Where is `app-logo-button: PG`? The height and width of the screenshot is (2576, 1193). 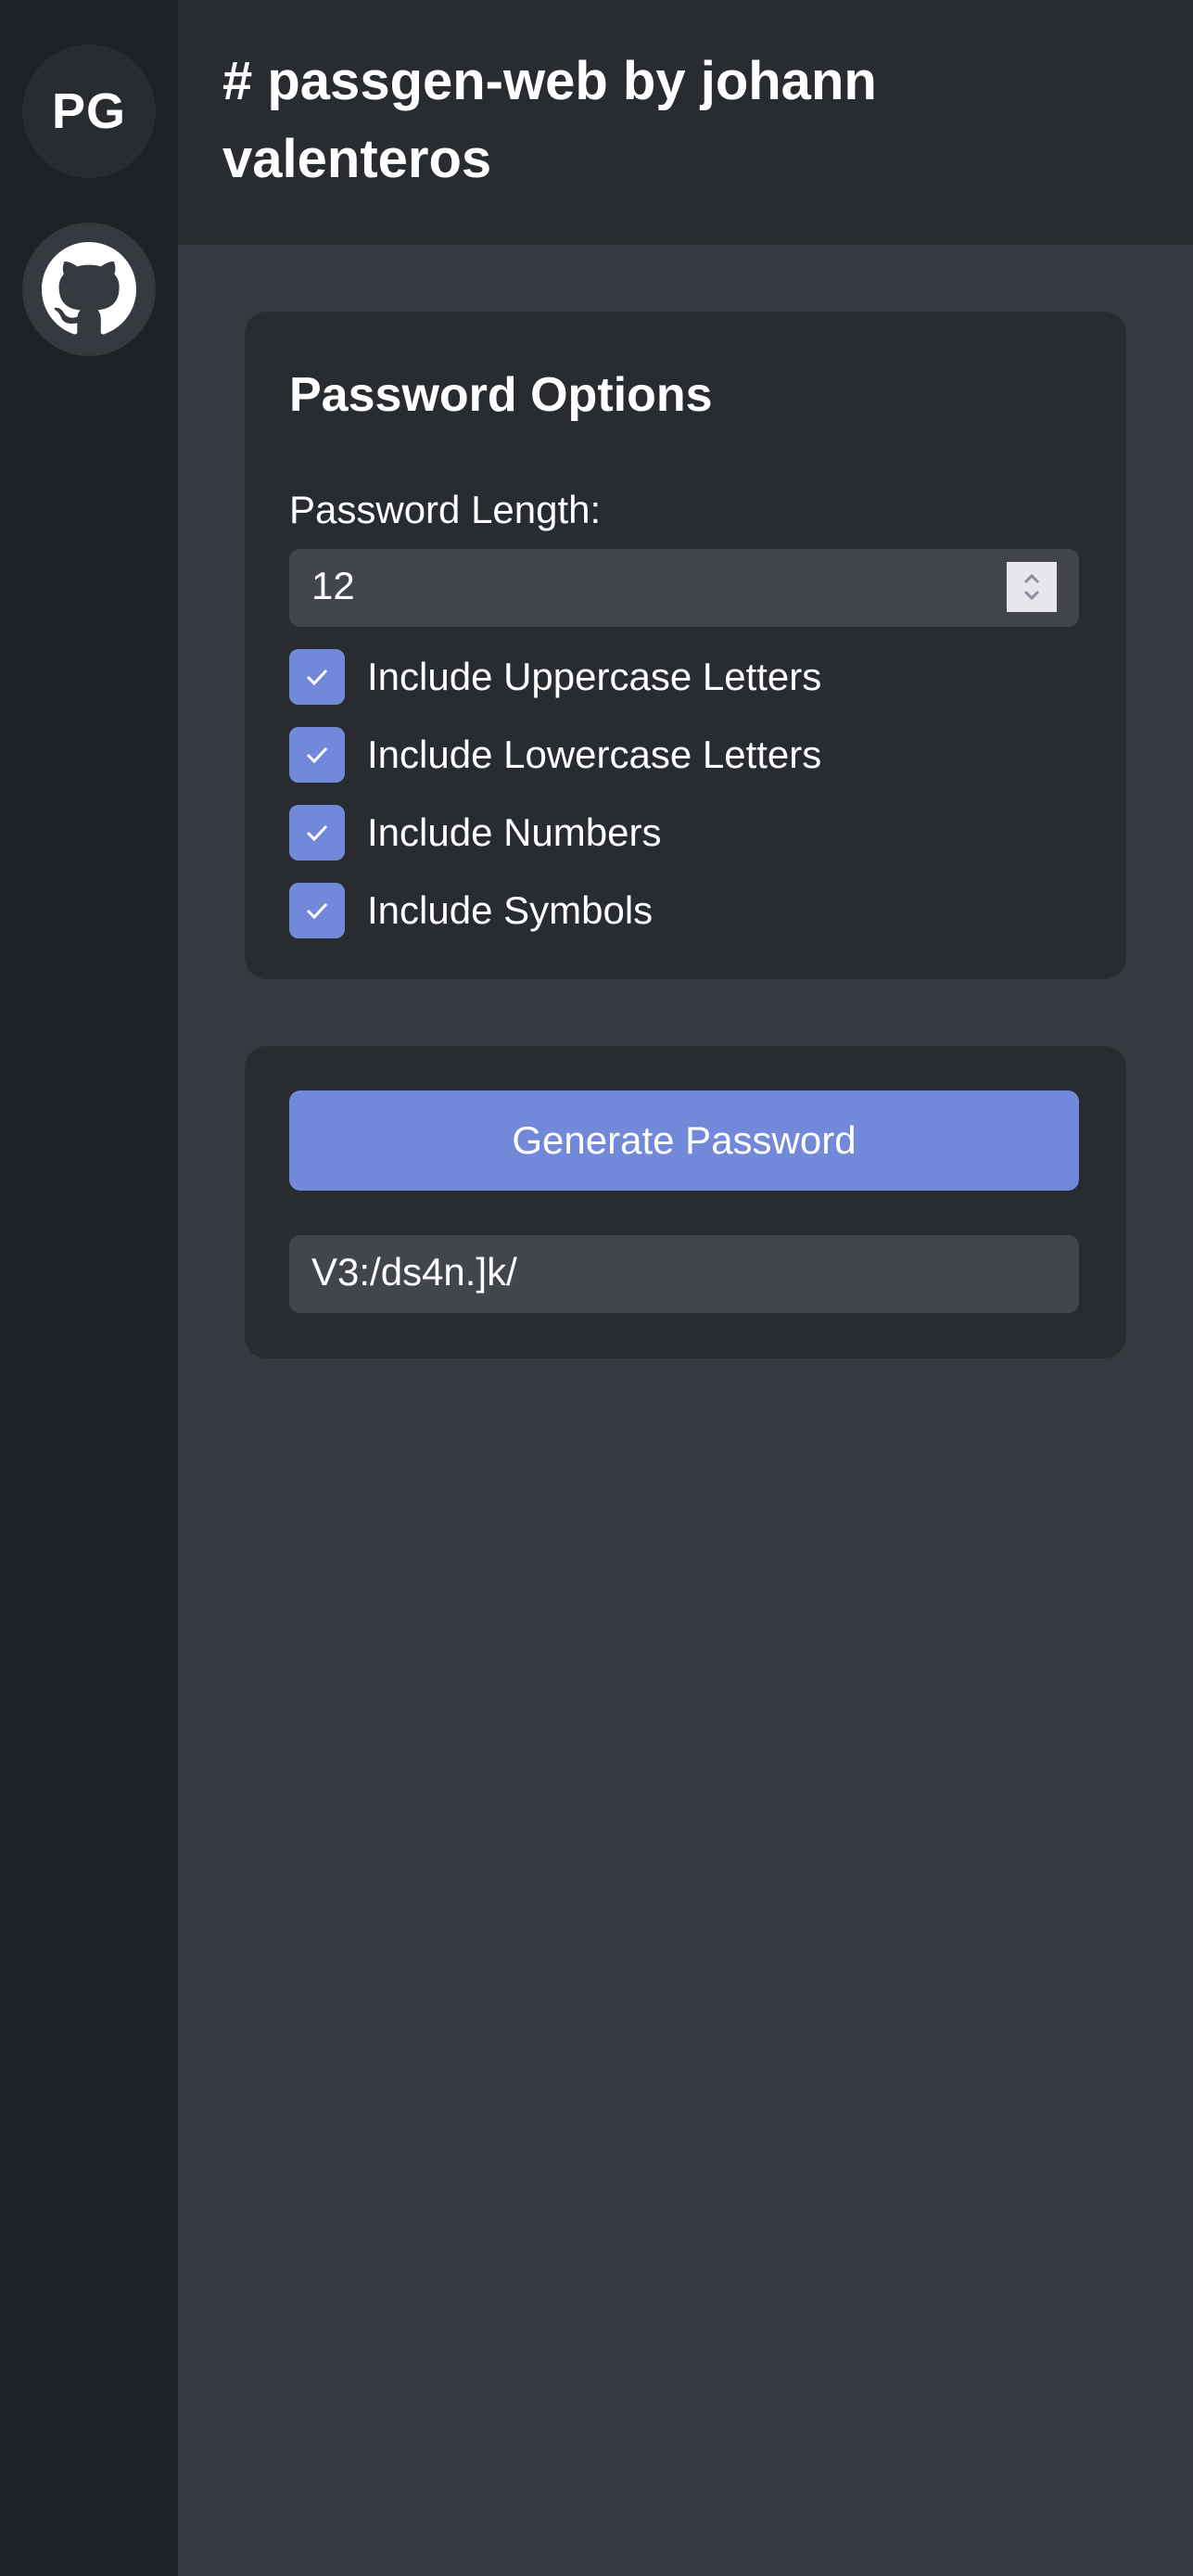
app-logo-button: PG is located at coordinates (89, 112).